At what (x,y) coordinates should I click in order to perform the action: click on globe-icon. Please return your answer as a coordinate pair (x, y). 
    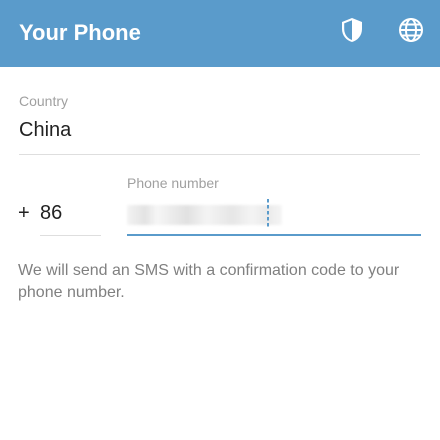
    Looking at the image, I should click on (411, 32).